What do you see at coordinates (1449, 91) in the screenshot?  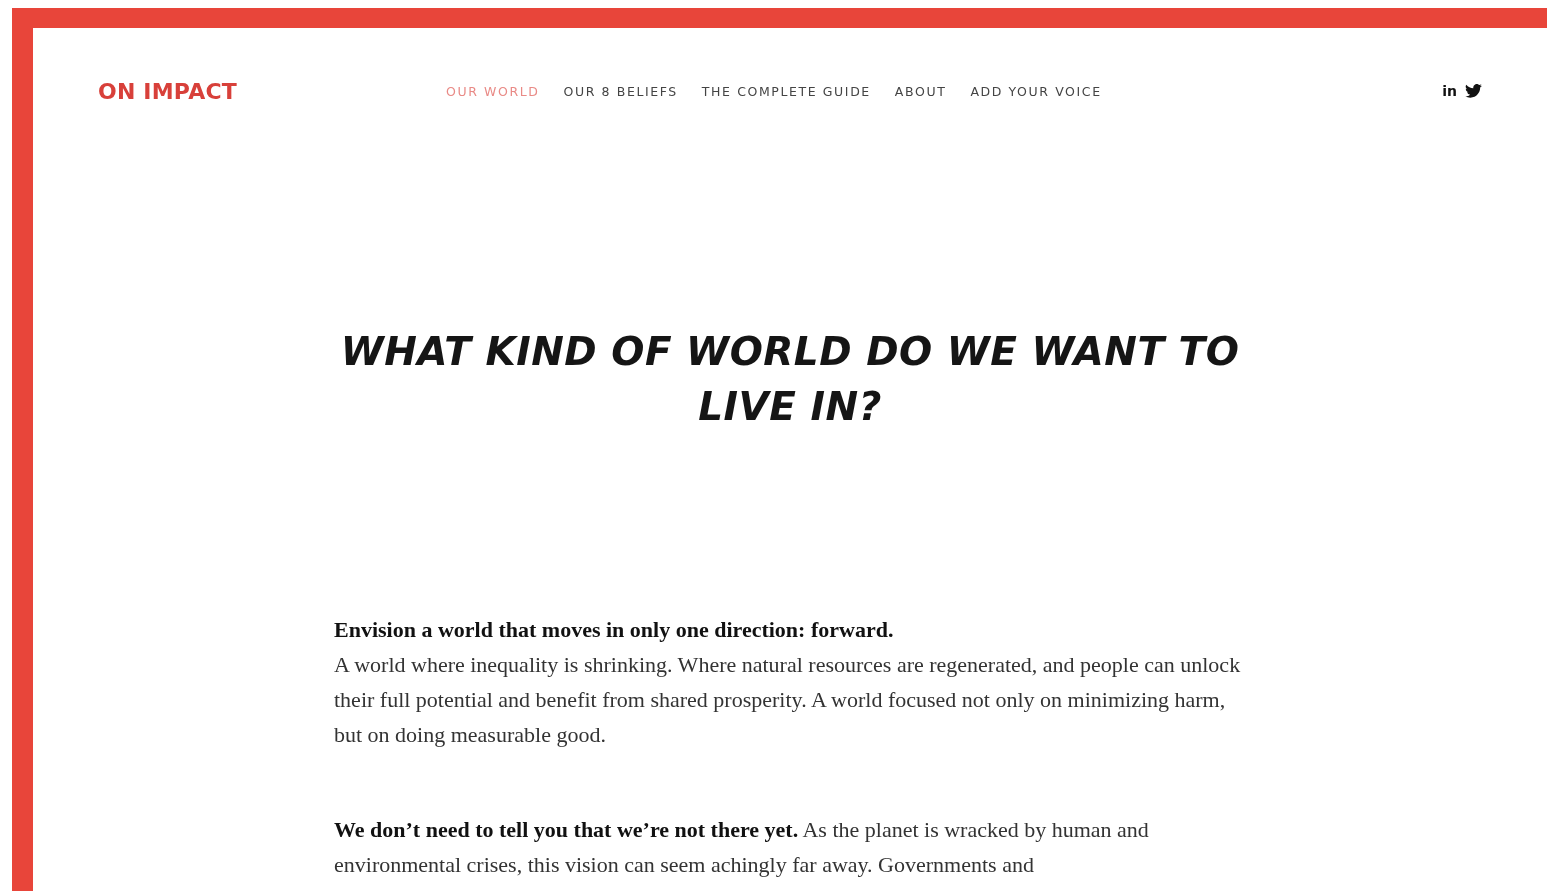 I see `linkedin-link: in` at bounding box center [1449, 91].